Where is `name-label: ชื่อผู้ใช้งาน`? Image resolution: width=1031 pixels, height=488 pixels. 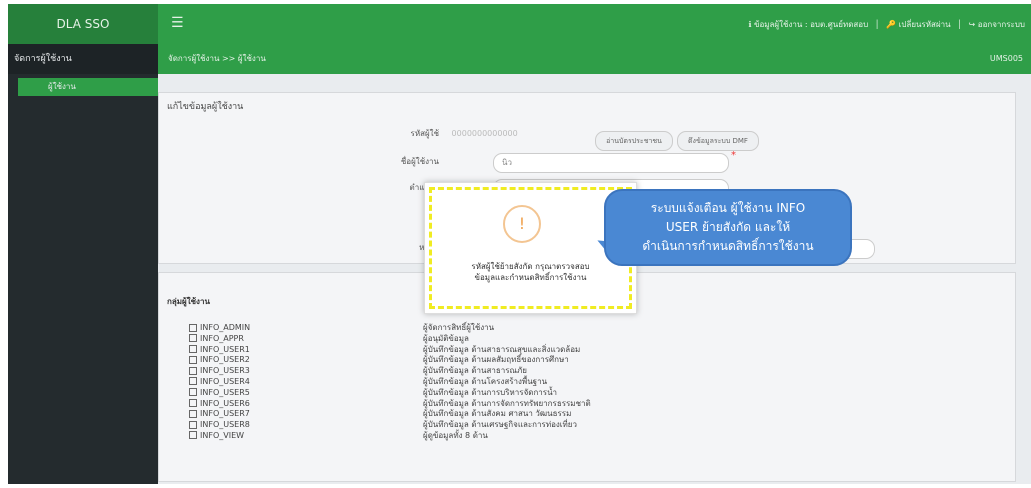
name-label: ชื่อผู้ใช้งาน is located at coordinates (419, 161).